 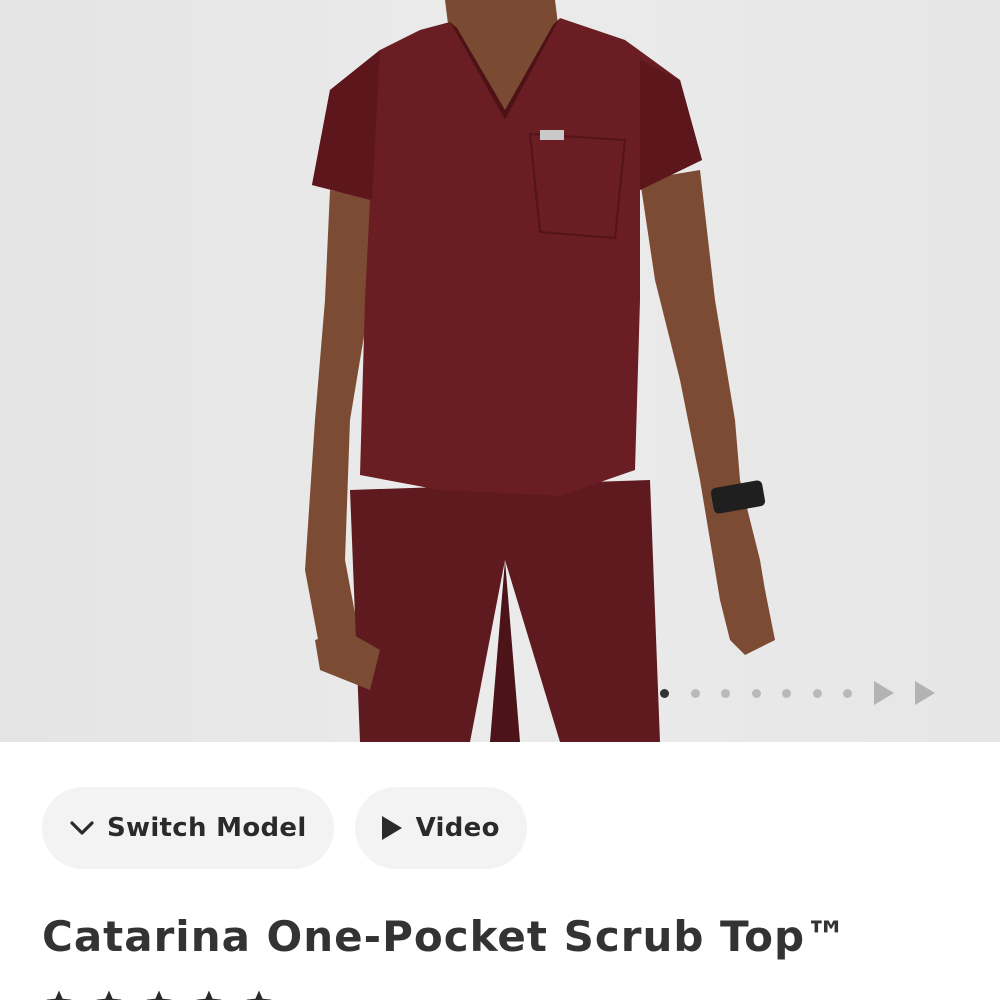 I want to click on switch-model-button: Switch Model, so click(x=188, y=828).